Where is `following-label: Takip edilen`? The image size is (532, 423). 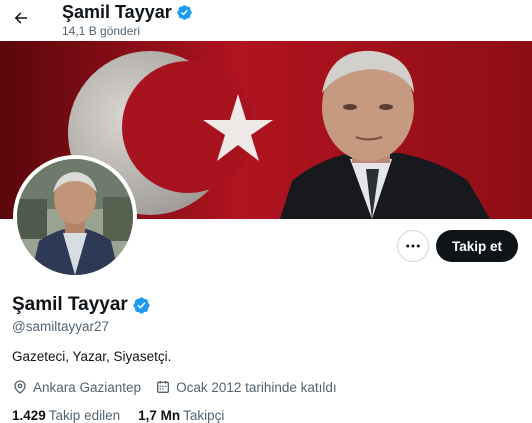 following-label: Takip edilen is located at coordinates (84, 415).